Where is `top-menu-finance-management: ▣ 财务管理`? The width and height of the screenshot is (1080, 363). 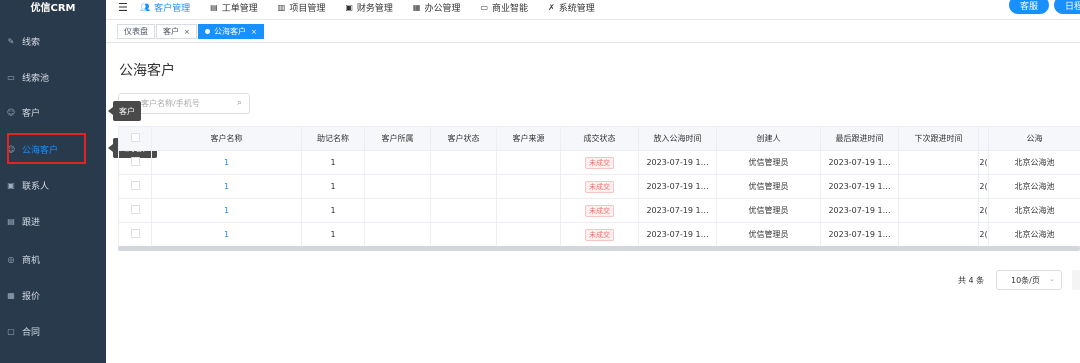 top-menu-finance-management: ▣ 财务管理 is located at coordinates (369, 7).